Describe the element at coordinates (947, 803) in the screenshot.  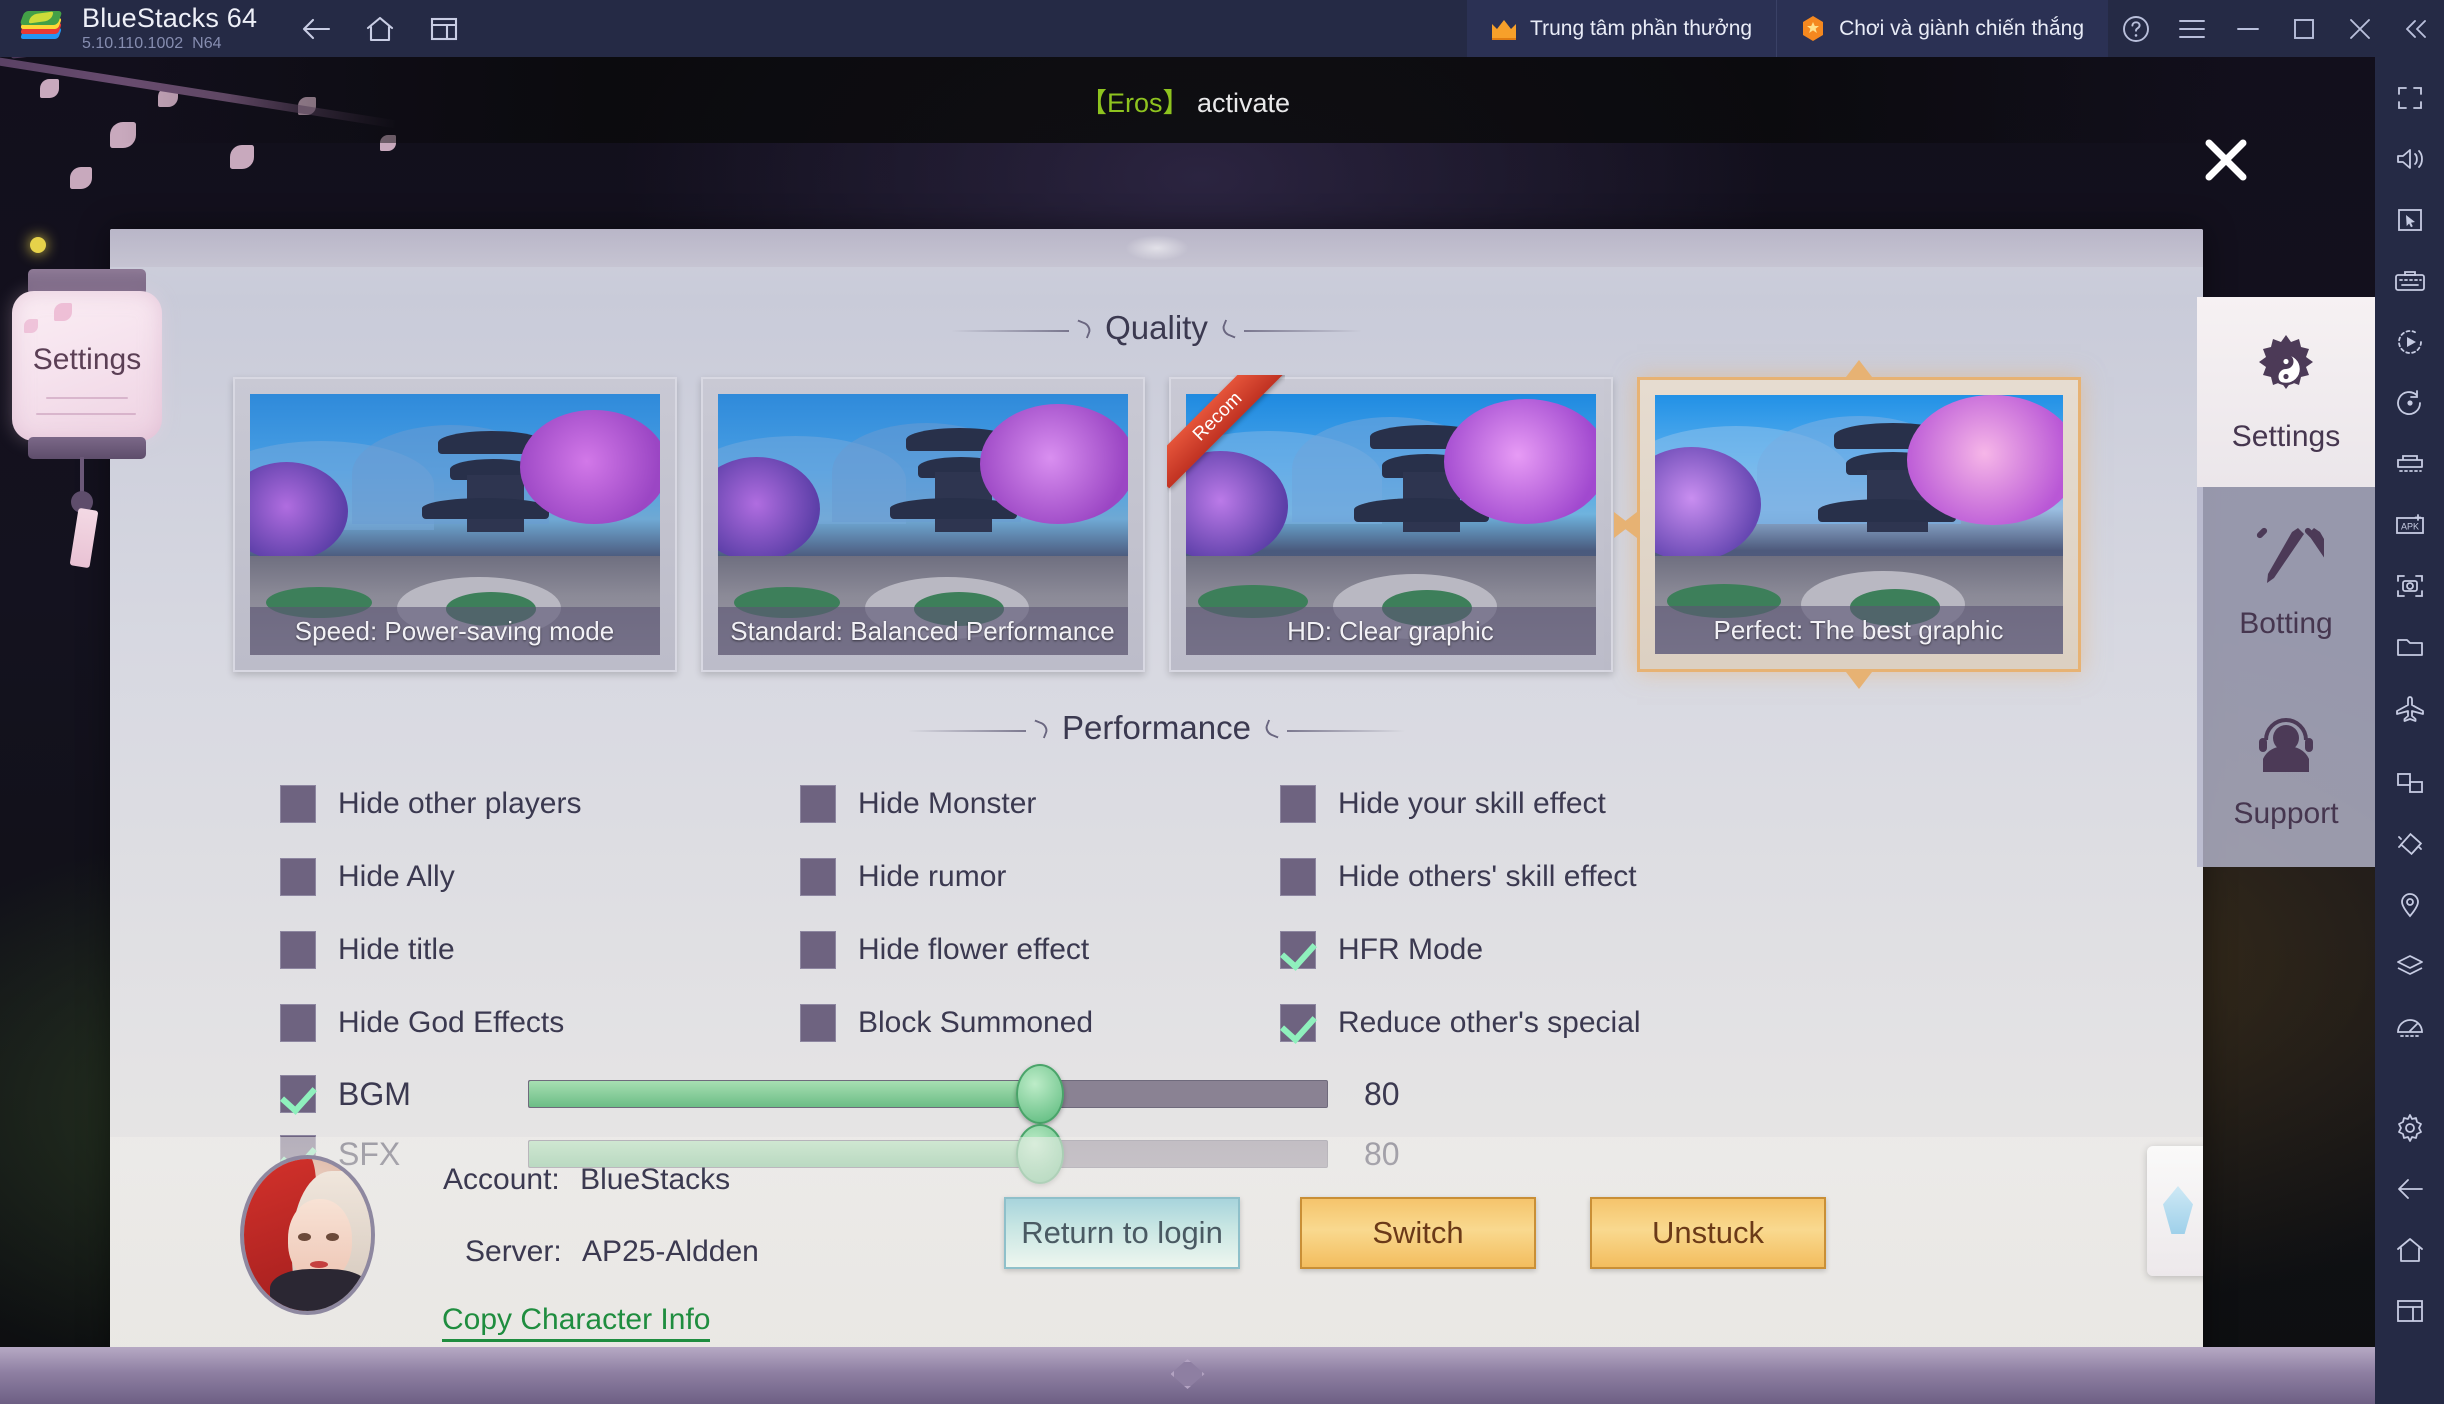
I see `checkbox-label: Hide Monster` at that location.